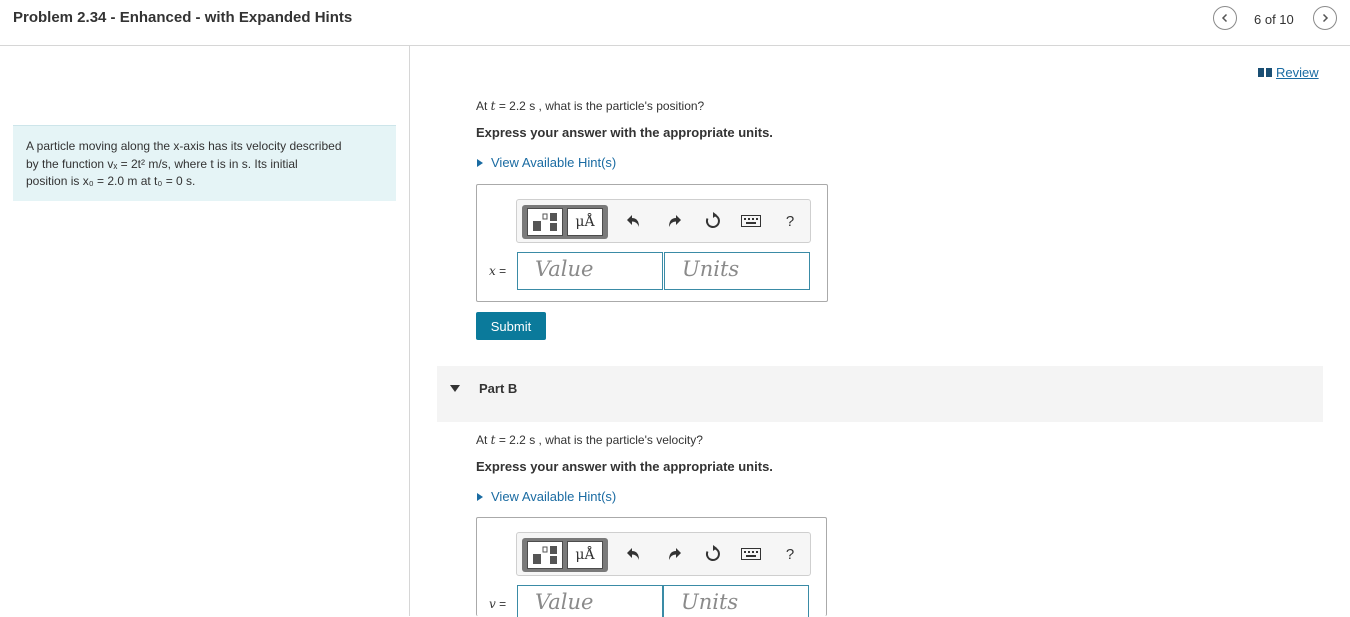 Image resolution: width=1350 pixels, height=617 pixels. Describe the element at coordinates (880, 394) in the screenshot. I see `part-b-header` at that location.